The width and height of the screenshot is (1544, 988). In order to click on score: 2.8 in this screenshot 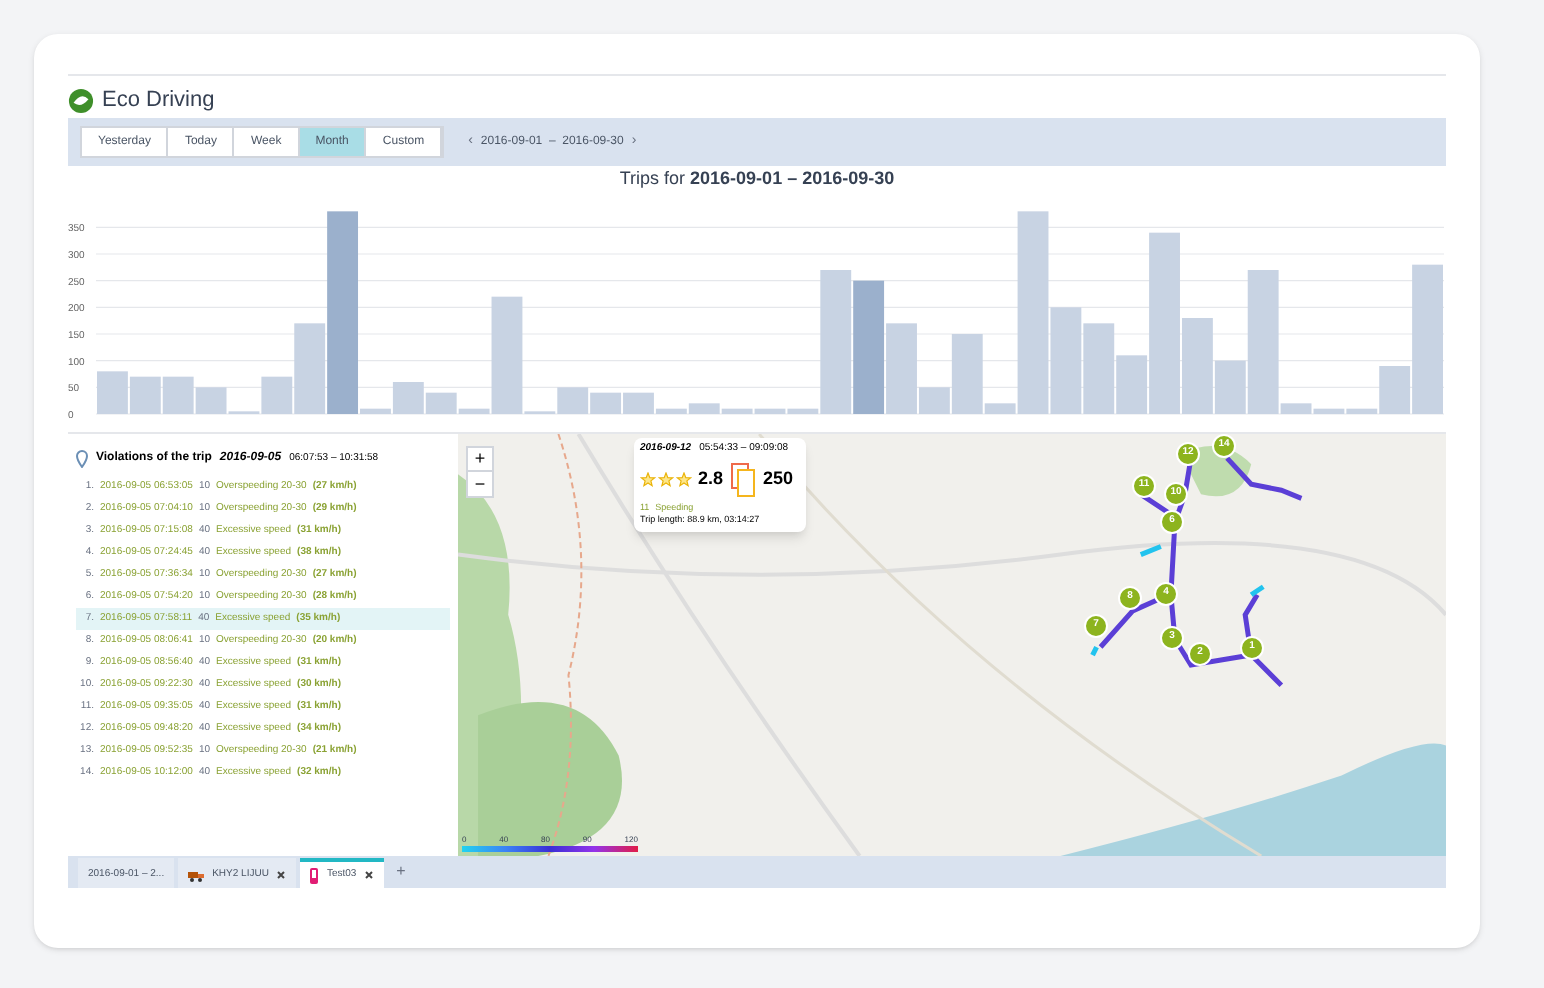, I will do `click(711, 478)`.